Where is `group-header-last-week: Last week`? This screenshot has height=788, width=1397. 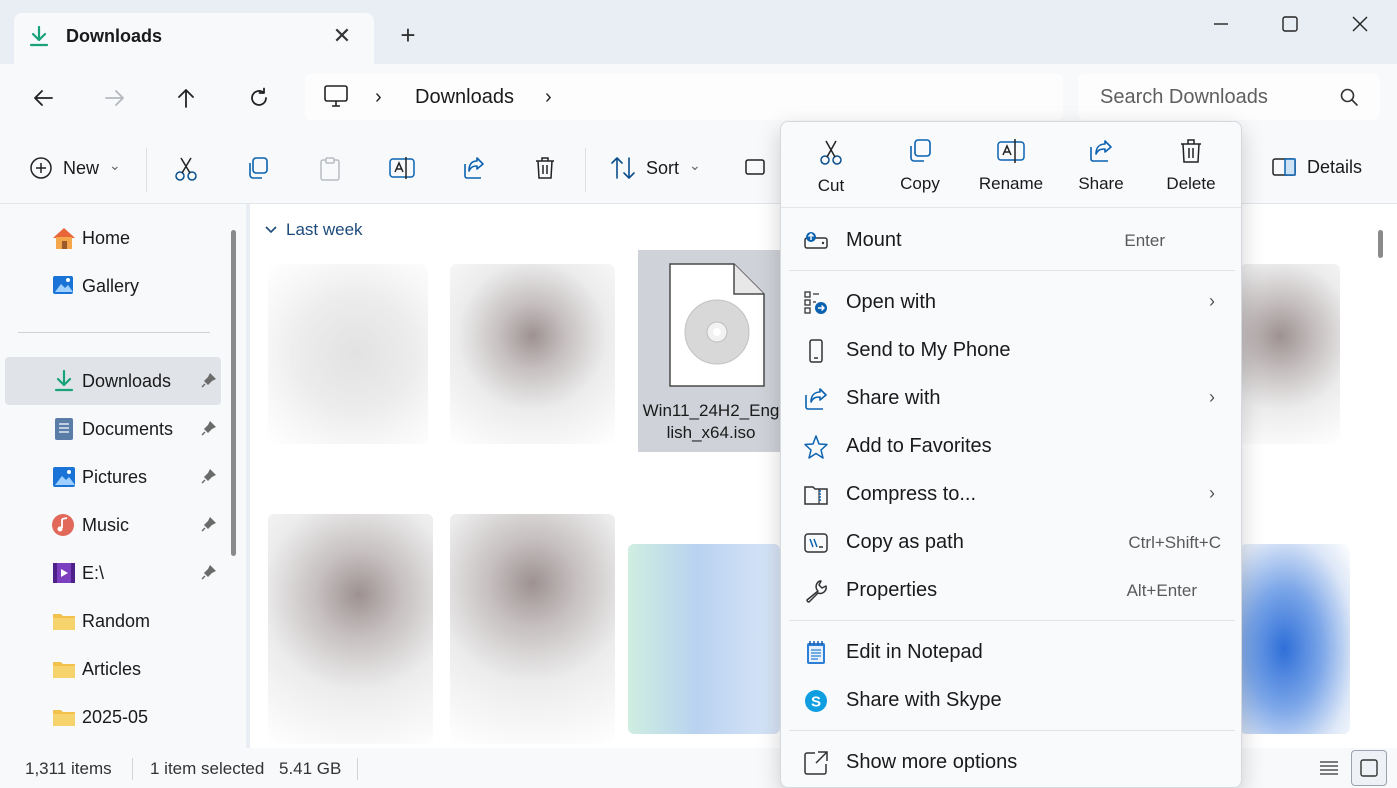 group-header-last-week: Last week is located at coordinates (313, 230).